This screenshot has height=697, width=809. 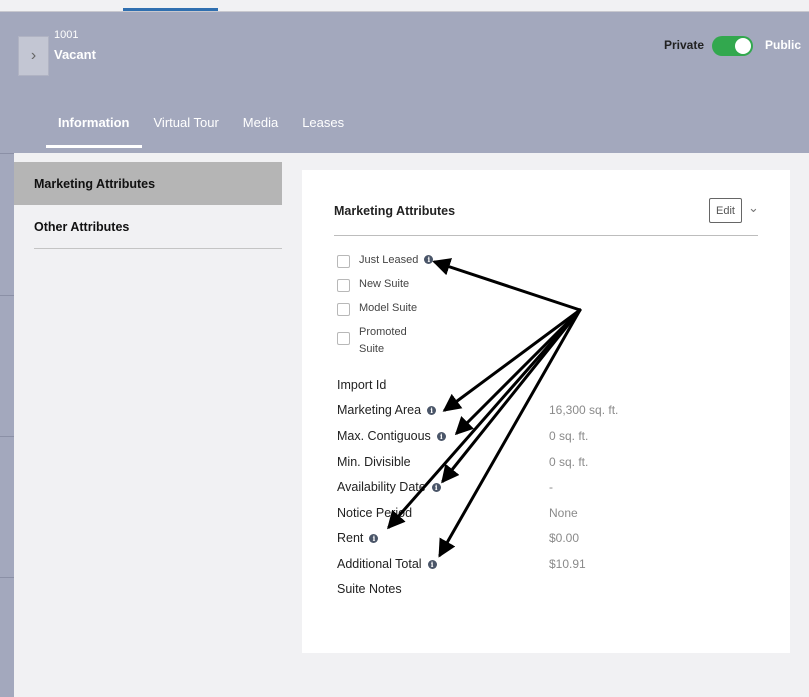 What do you see at coordinates (75, 54) in the screenshot?
I see `unit-status: Vacant` at bounding box center [75, 54].